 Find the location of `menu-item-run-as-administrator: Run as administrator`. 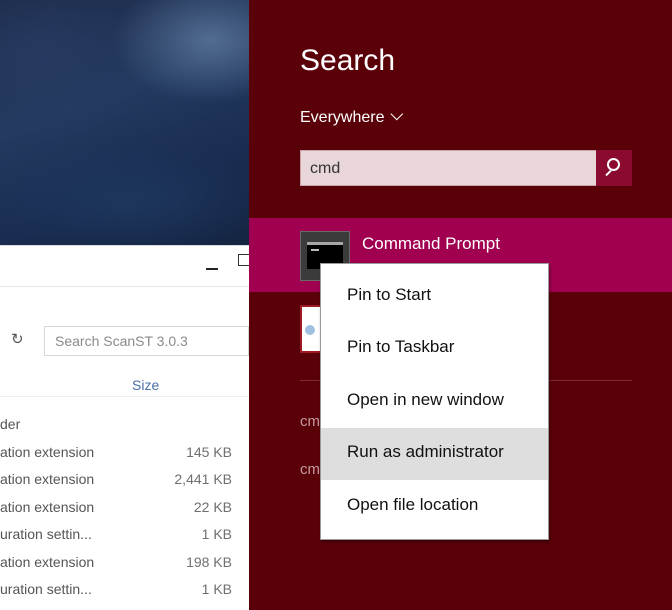

menu-item-run-as-administrator: Run as administrator is located at coordinates (434, 454).